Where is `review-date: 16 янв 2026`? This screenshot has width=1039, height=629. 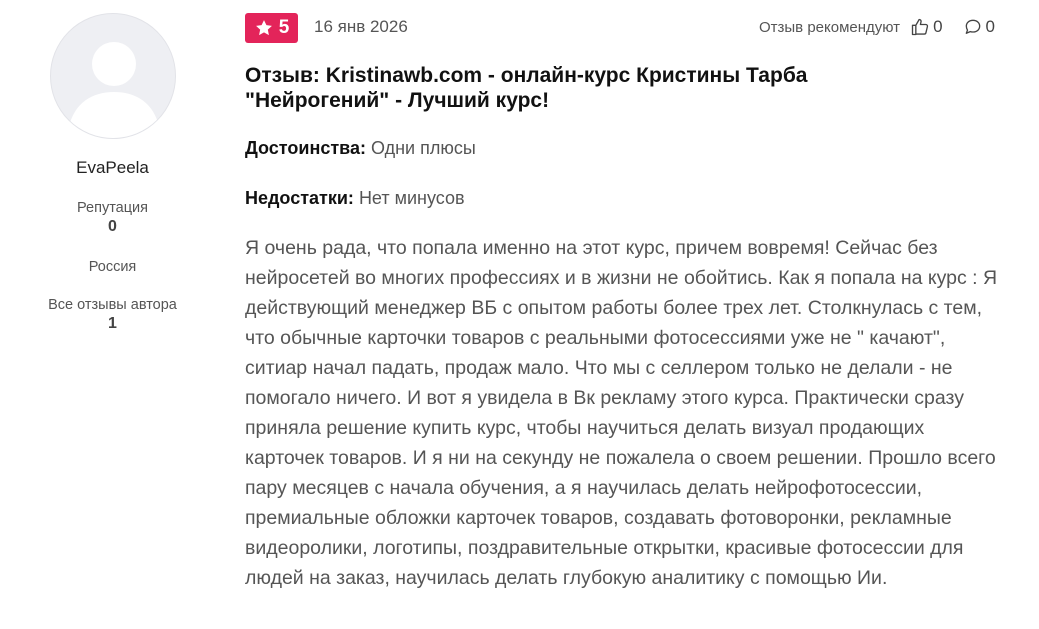
review-date: 16 янв 2026 is located at coordinates (361, 26).